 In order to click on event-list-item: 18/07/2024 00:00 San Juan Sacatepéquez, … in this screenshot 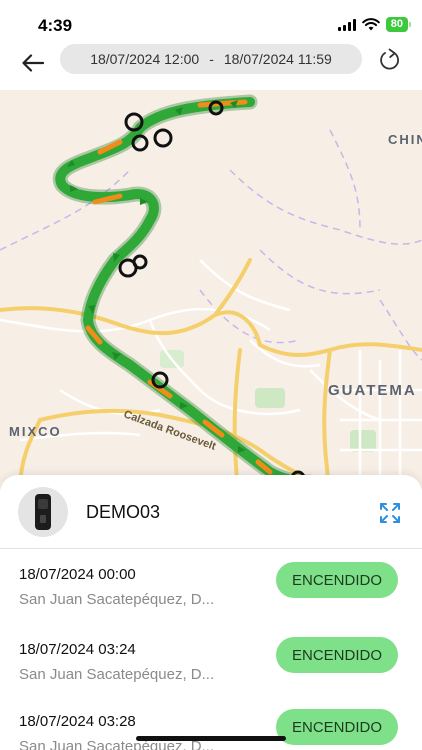, I will do `click(211, 597)`.